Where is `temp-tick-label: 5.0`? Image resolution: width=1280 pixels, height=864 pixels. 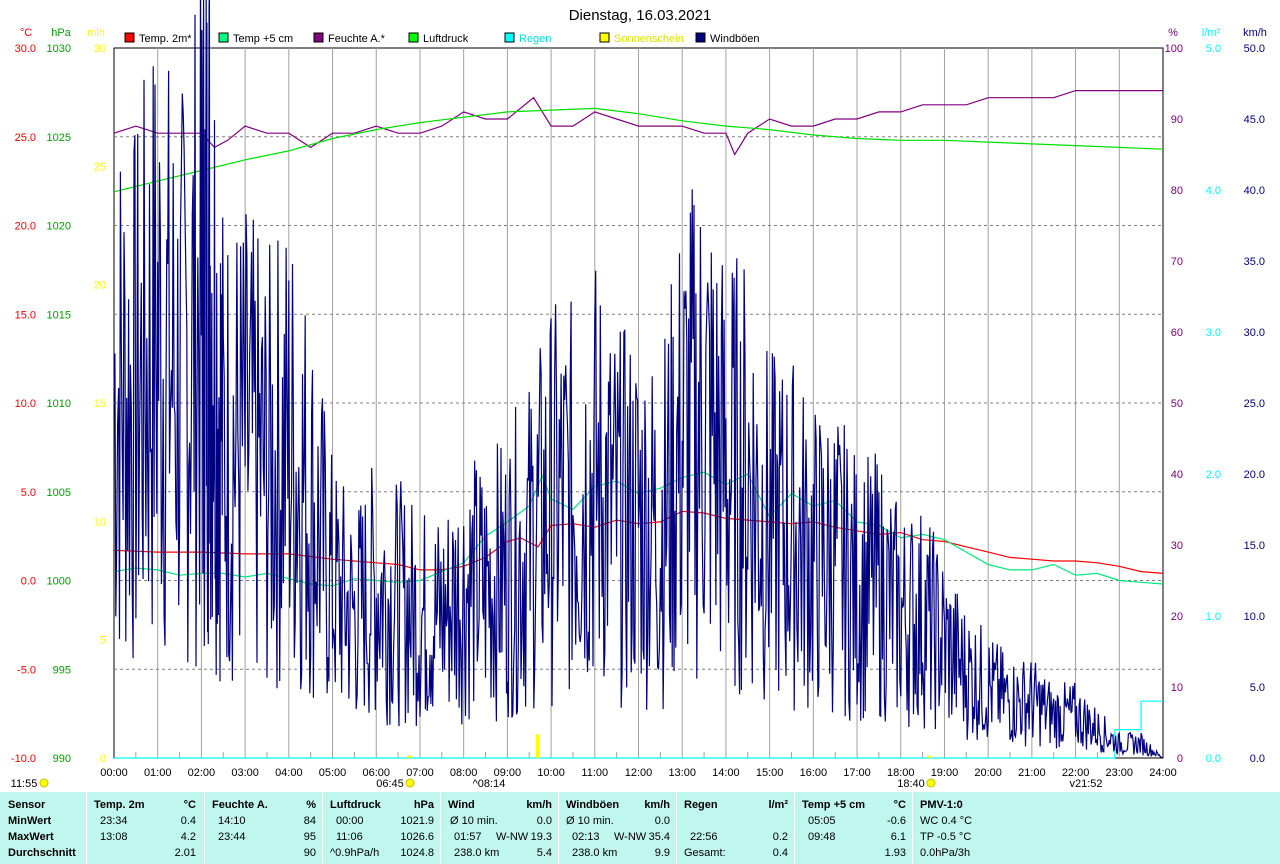
temp-tick-label: 5.0 is located at coordinates (28, 493).